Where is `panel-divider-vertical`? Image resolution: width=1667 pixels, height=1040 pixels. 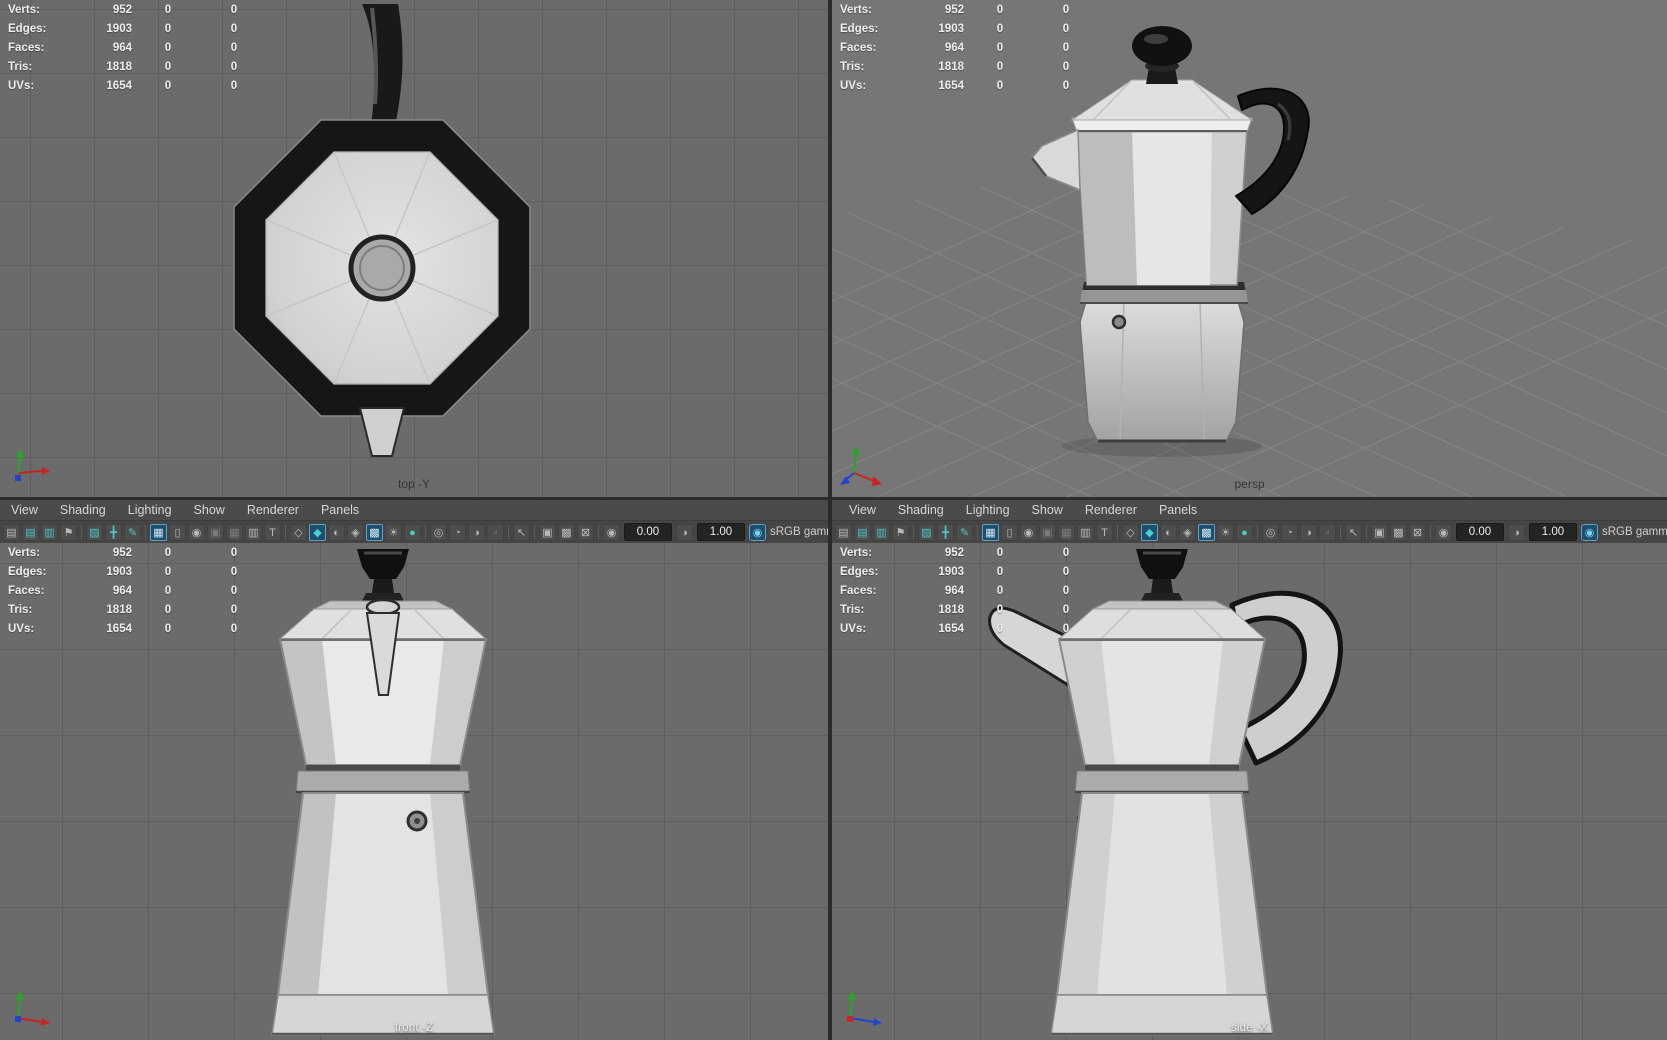
panel-divider-vertical is located at coordinates (830, 520).